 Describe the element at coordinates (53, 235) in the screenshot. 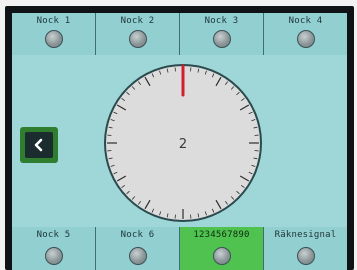

I see `tile-label: Nock 5` at that location.